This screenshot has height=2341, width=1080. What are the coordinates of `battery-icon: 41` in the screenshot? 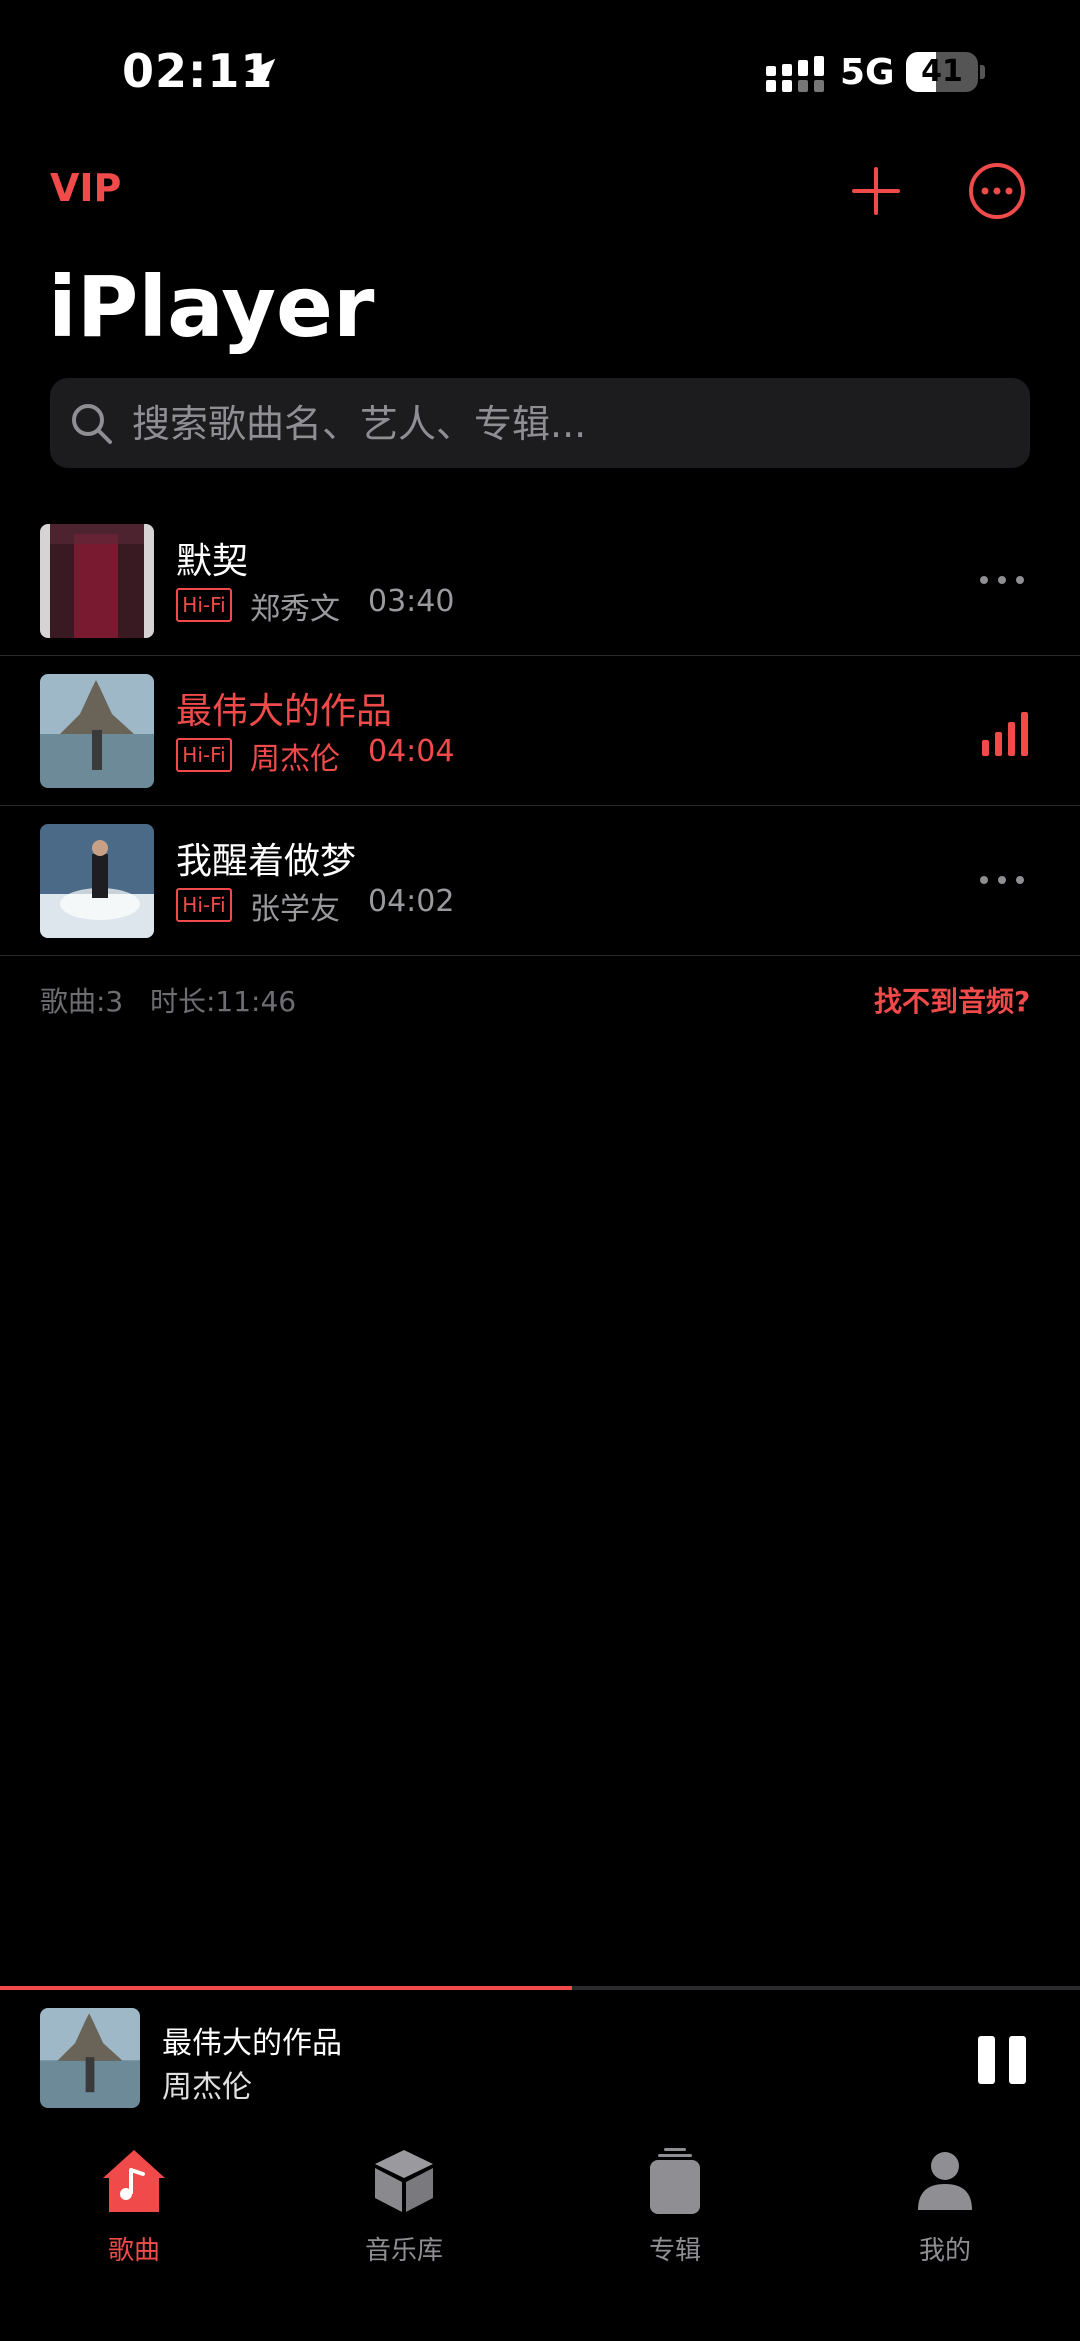 It's located at (946, 72).